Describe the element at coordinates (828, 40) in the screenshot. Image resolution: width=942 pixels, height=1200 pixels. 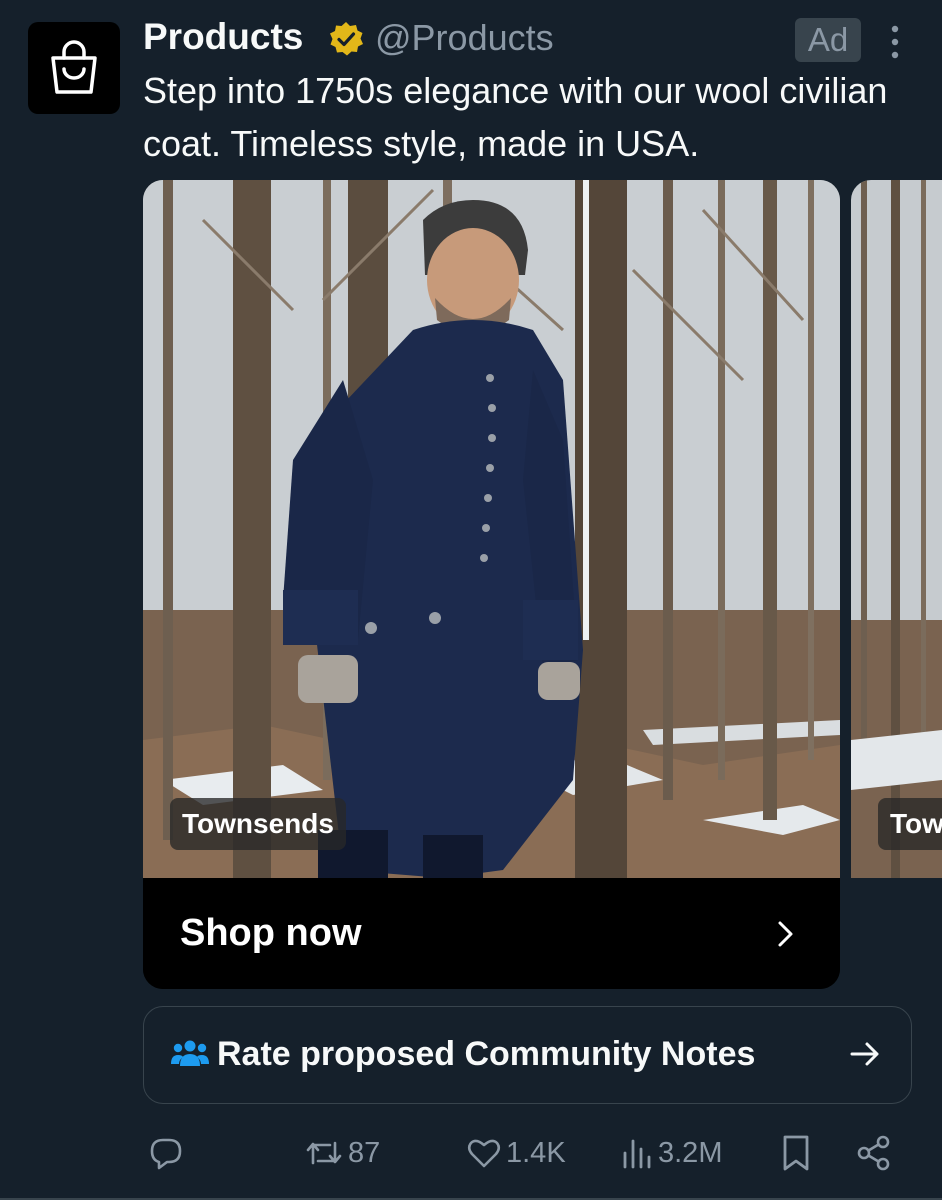
I see `ad-badge: Ad` at that location.